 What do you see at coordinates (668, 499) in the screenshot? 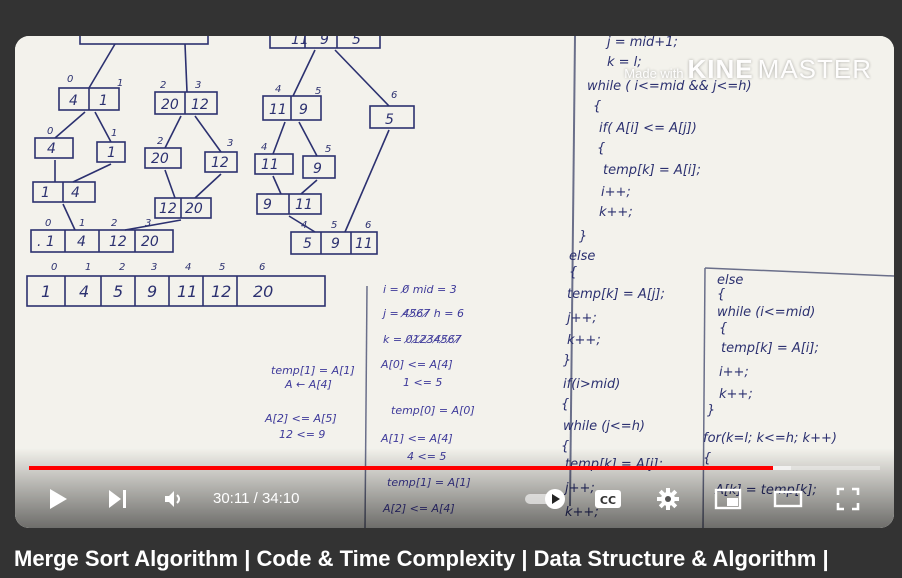
I see `settings-button` at bounding box center [668, 499].